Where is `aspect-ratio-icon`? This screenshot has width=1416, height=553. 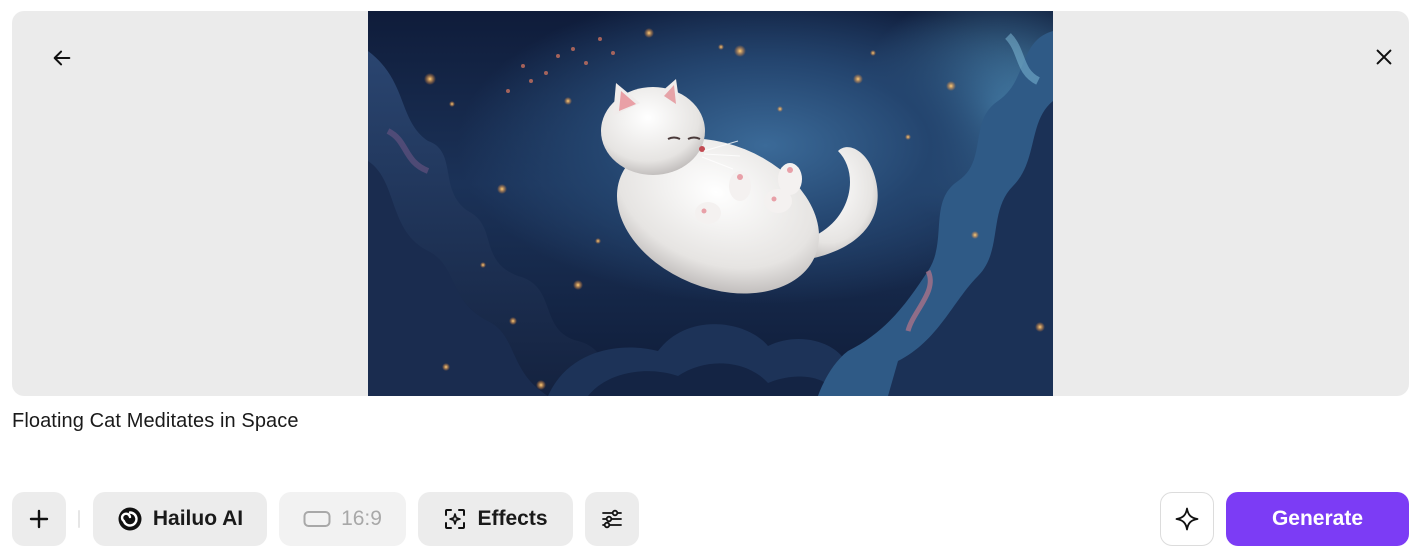 aspect-ratio-icon is located at coordinates (317, 519).